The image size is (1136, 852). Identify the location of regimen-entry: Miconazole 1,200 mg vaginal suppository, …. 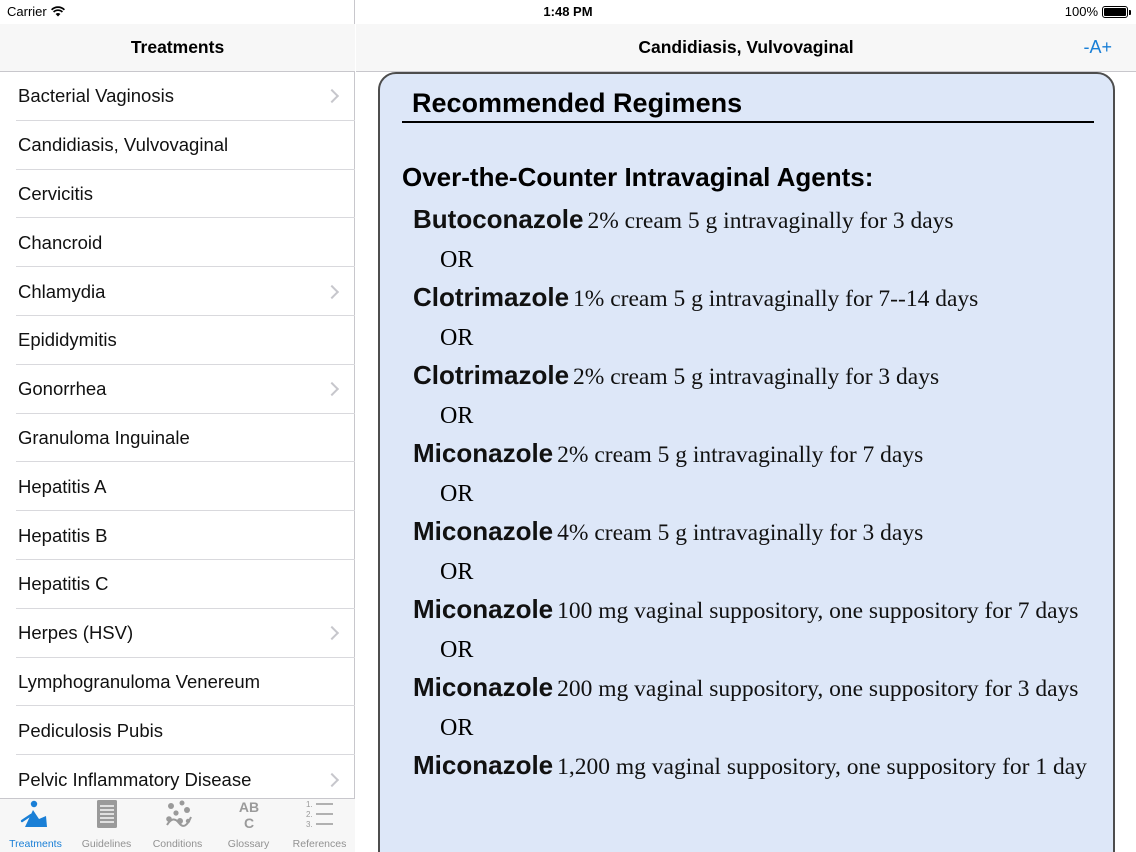
(747, 766).